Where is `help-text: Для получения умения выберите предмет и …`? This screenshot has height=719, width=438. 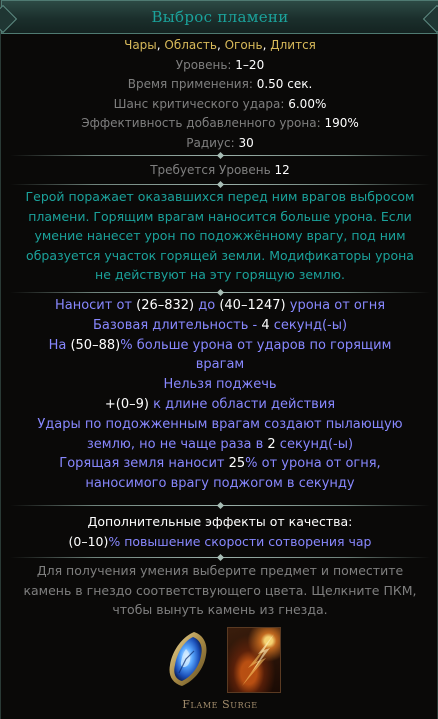 help-text: Для получения умения выберите предмет и … is located at coordinates (220, 590).